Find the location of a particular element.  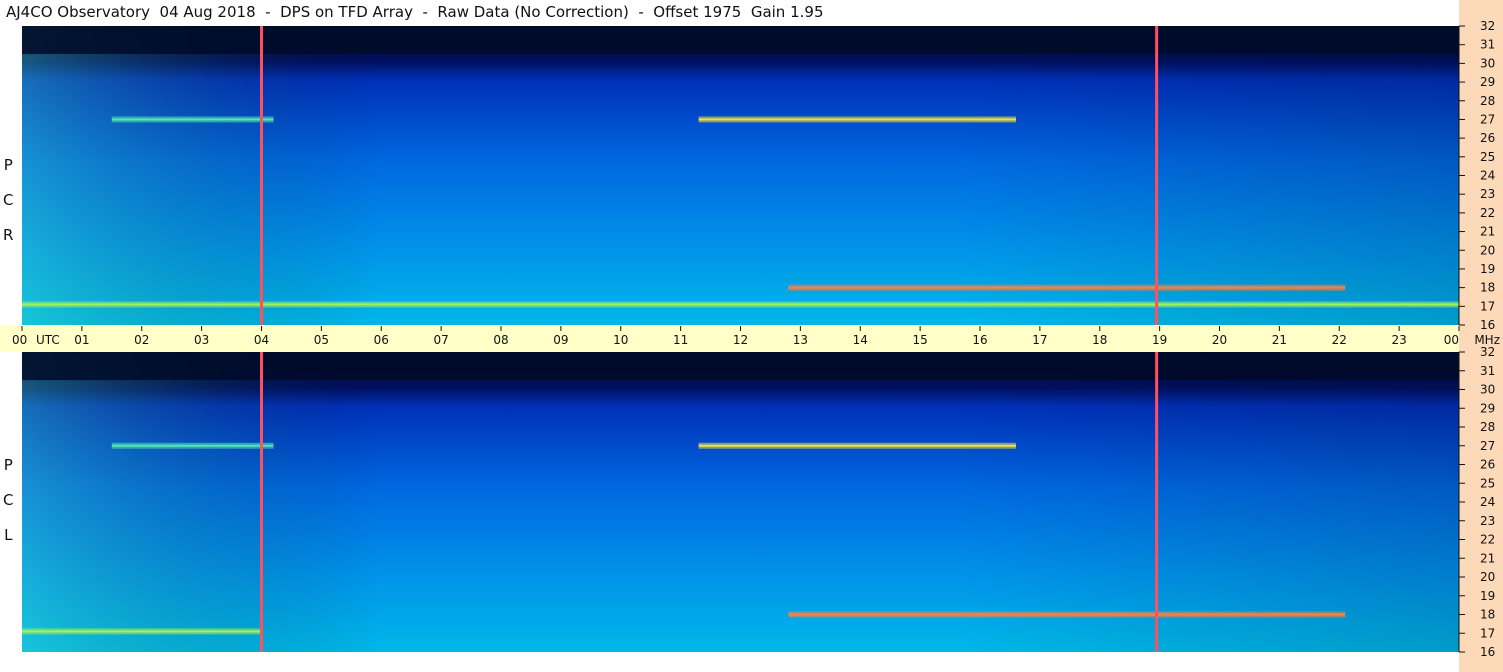

time-tick-label: 14 is located at coordinates (860, 340).